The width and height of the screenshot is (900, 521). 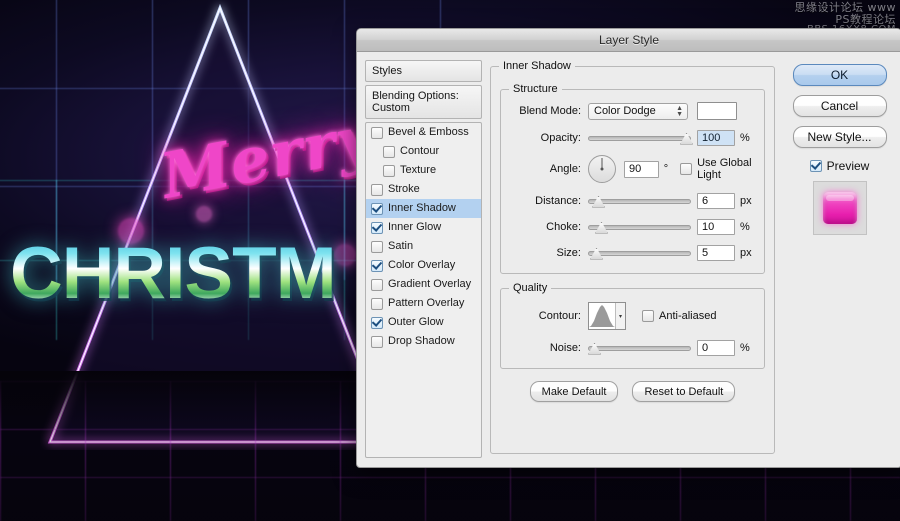 What do you see at coordinates (716, 252) in the screenshot?
I see `size-input: 5` at bounding box center [716, 252].